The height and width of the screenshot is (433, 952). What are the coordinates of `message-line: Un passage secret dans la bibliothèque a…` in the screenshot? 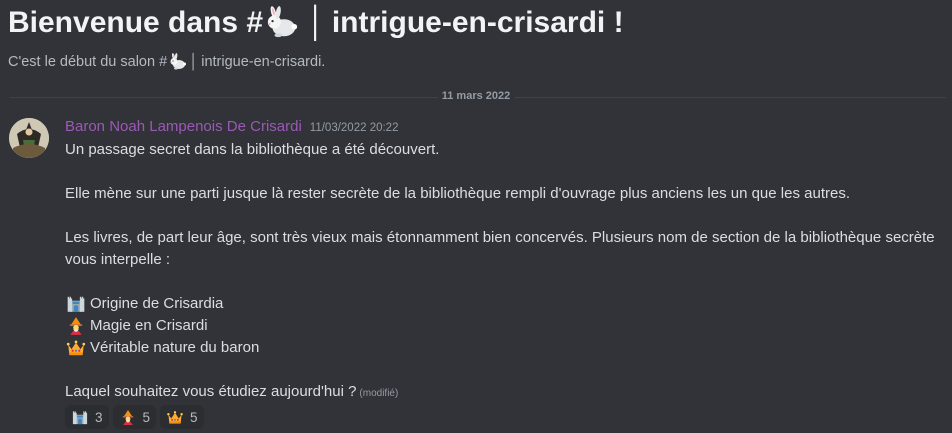 It's located at (252, 149).